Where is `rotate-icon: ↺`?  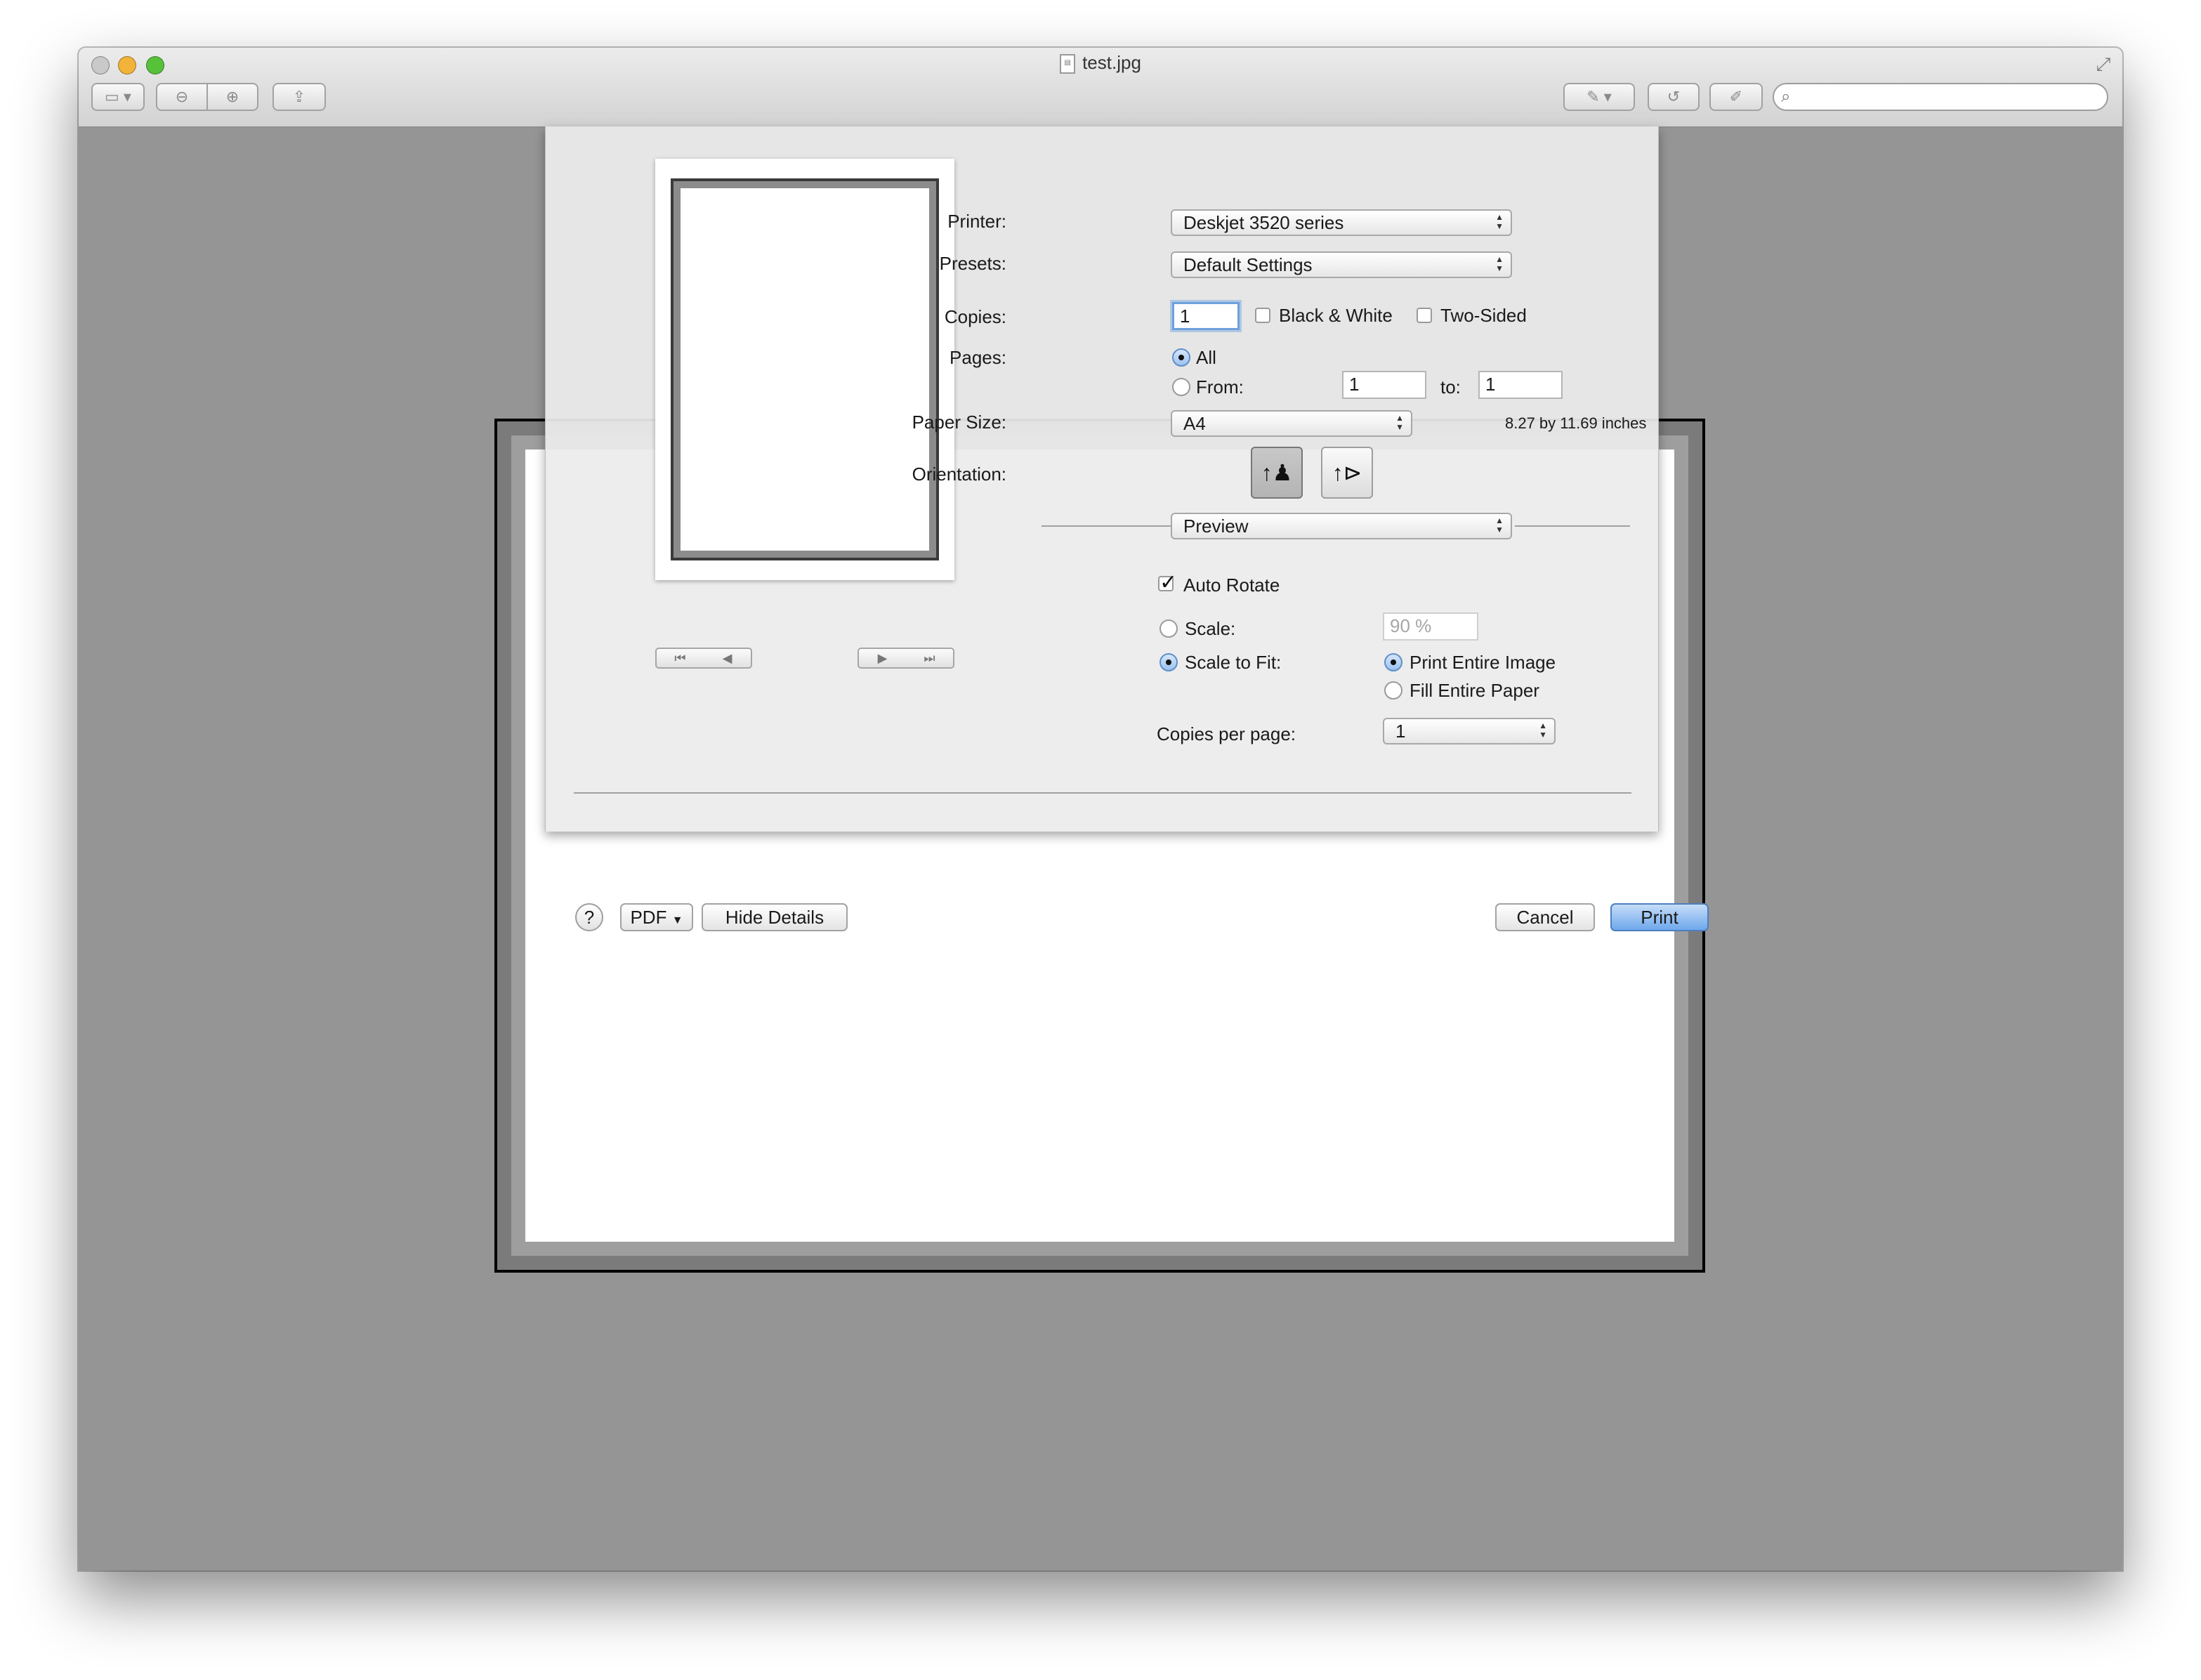 rotate-icon: ↺ is located at coordinates (1674, 96).